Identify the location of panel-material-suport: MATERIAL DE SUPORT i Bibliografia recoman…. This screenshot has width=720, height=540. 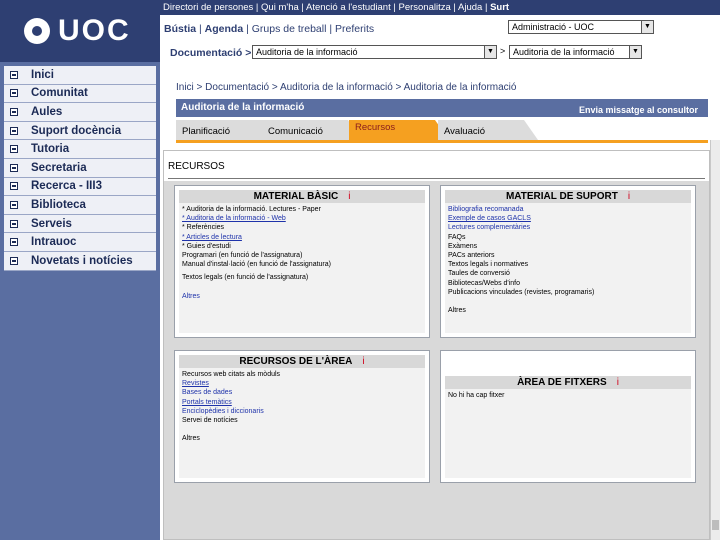
(568, 261).